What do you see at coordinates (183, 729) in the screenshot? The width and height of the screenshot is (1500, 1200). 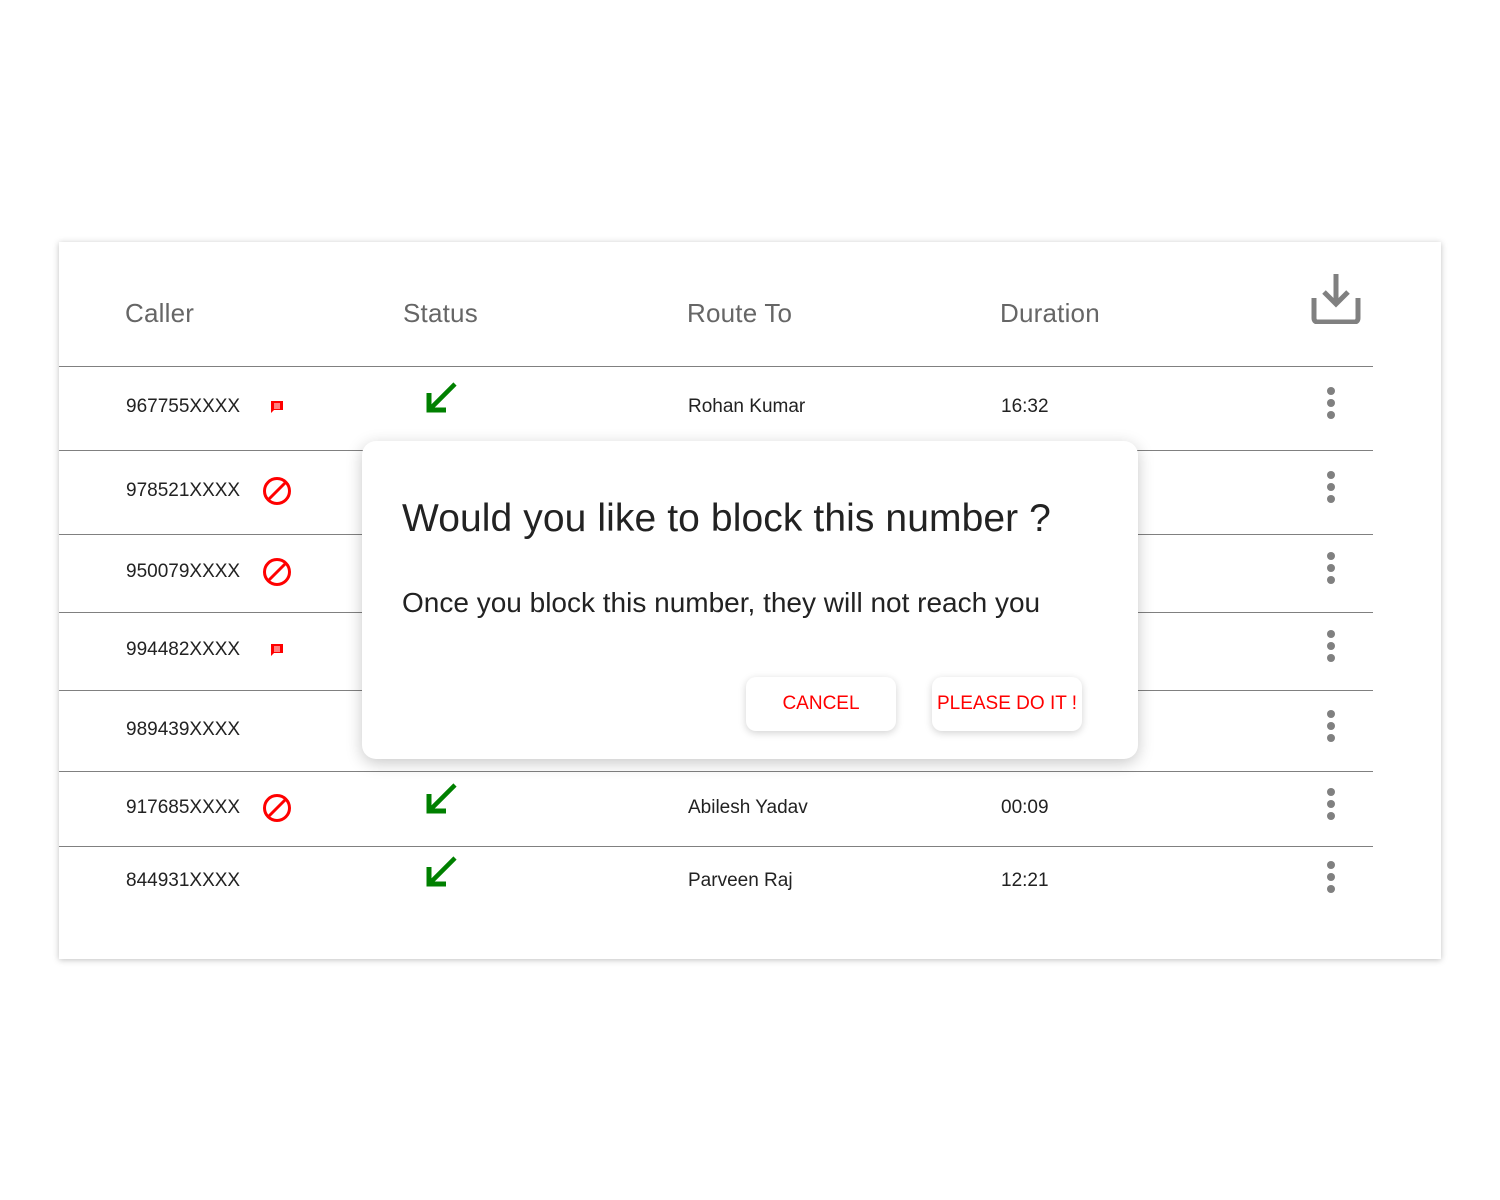 I see `caller-number: 989439XXXX` at bounding box center [183, 729].